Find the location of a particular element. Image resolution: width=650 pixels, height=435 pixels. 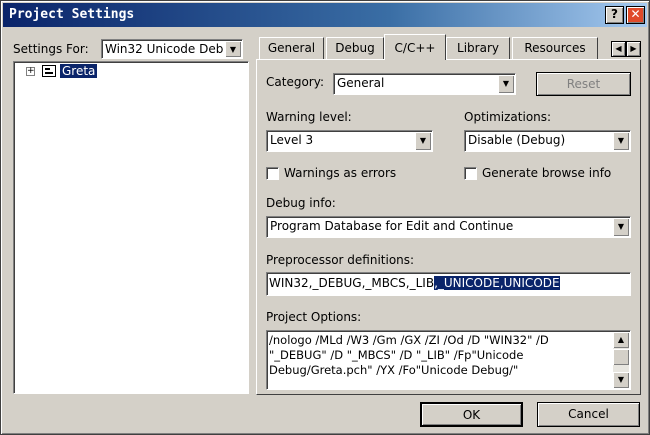

preprocessor-input: WIN32,_DEBUG,_MBCS,_LIB,_UNICODE,UNICODE is located at coordinates (448, 284).